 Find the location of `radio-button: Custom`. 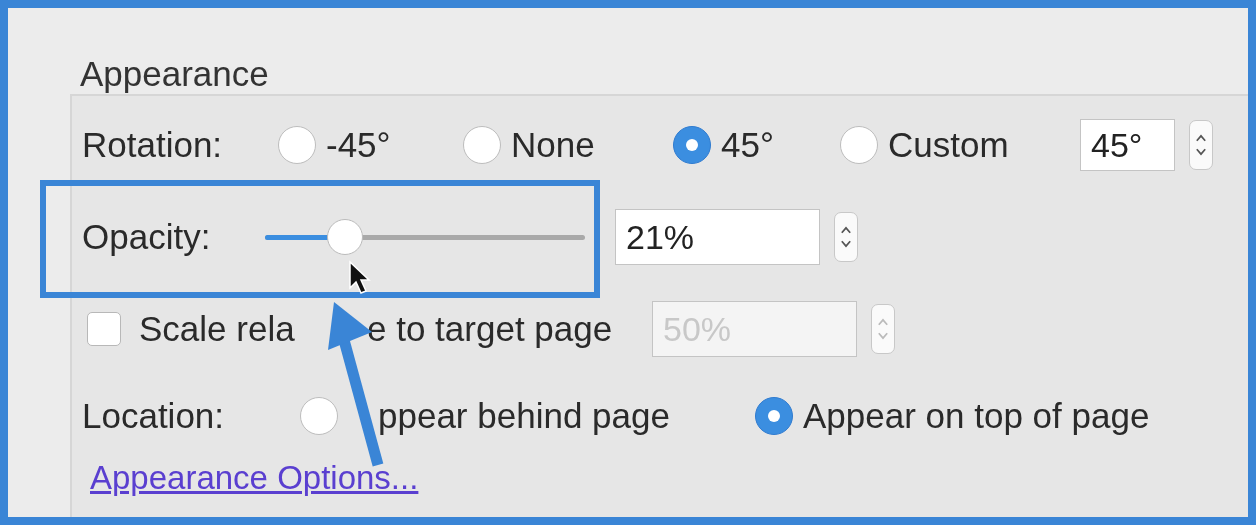

radio-button: Custom is located at coordinates (960, 145).